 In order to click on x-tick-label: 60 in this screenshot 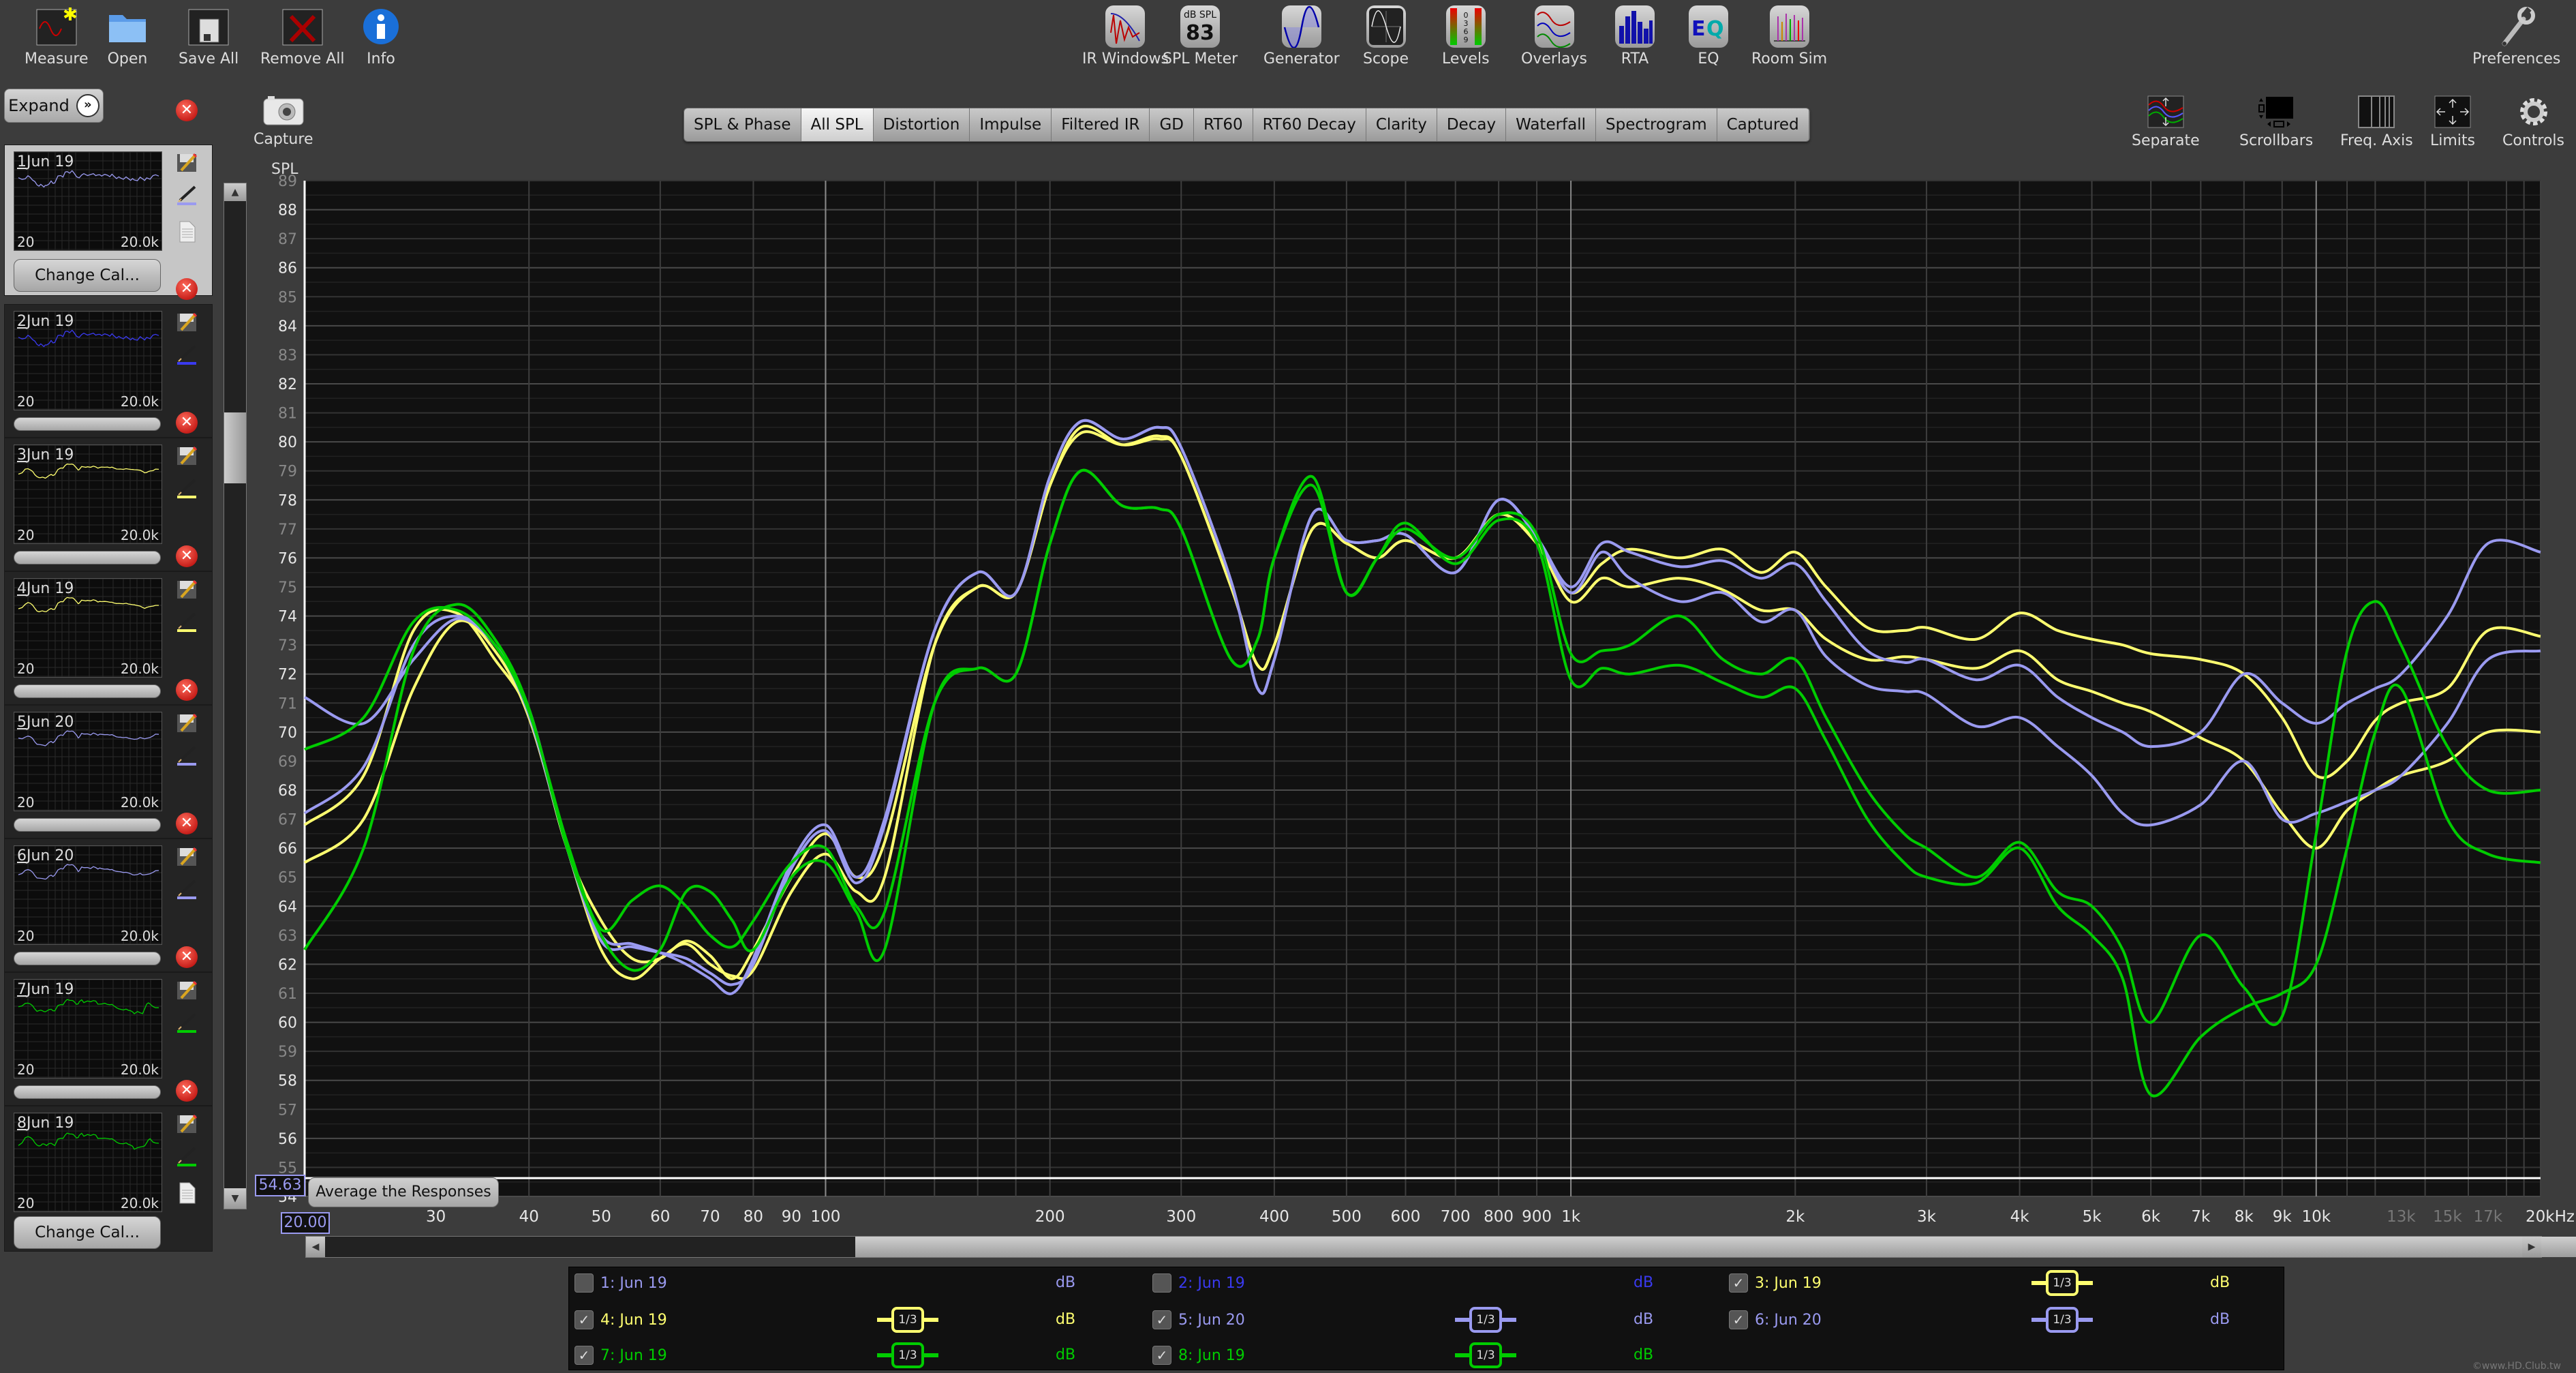, I will do `click(660, 1217)`.